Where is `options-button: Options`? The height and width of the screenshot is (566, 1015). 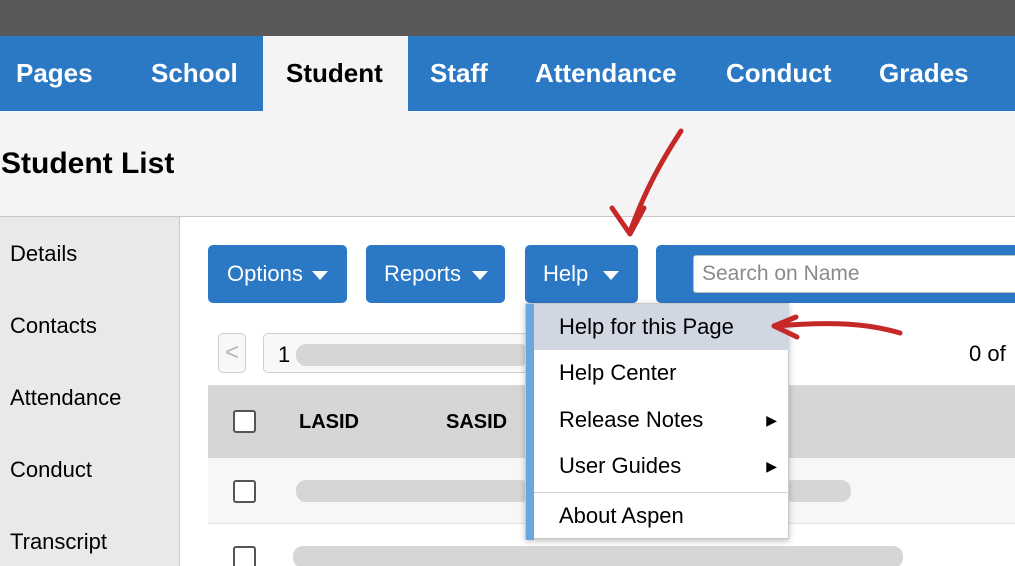
options-button: Options is located at coordinates (277, 274).